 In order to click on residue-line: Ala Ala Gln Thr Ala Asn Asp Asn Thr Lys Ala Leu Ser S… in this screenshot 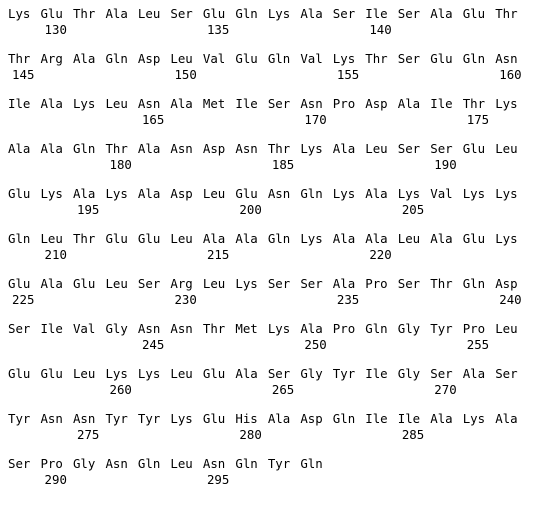, I will do `click(272, 149)`.